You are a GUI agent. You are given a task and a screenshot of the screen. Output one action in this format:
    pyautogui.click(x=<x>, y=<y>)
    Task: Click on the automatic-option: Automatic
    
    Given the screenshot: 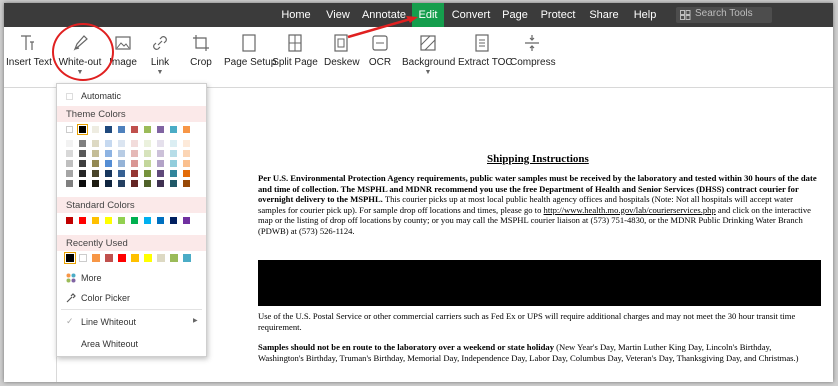 What is the action you would take?
    pyautogui.click(x=131, y=97)
    